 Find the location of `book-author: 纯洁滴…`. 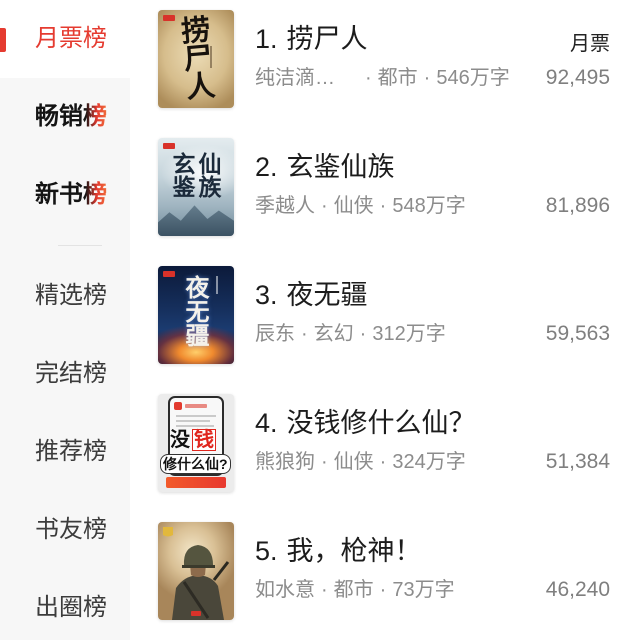

book-author: 纯洁滴… is located at coordinates (295, 78).